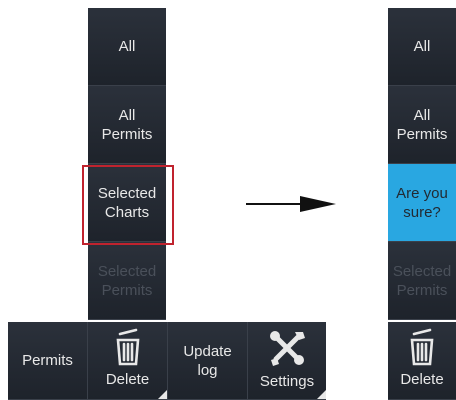 This screenshot has width=456, height=400. Describe the element at coordinates (277, 204) in the screenshot. I see `transition-arrow-line` at that location.